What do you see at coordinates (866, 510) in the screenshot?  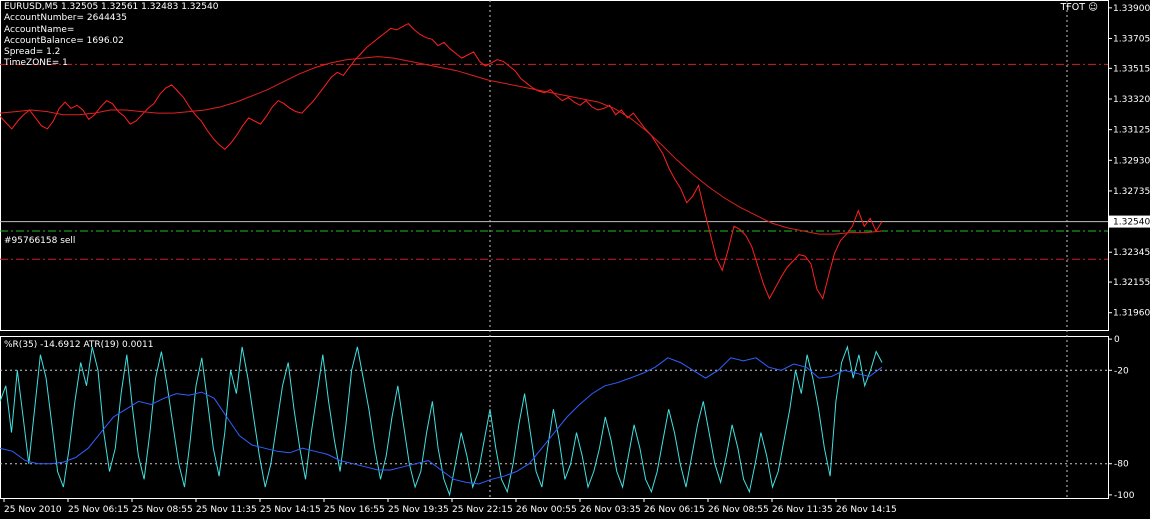 I see `time-tick-label-13: 26 Nov 14:15` at bounding box center [866, 510].